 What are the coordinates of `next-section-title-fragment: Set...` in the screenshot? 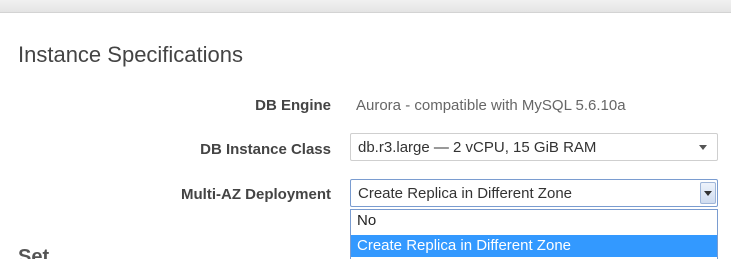 It's located at (42, 252).